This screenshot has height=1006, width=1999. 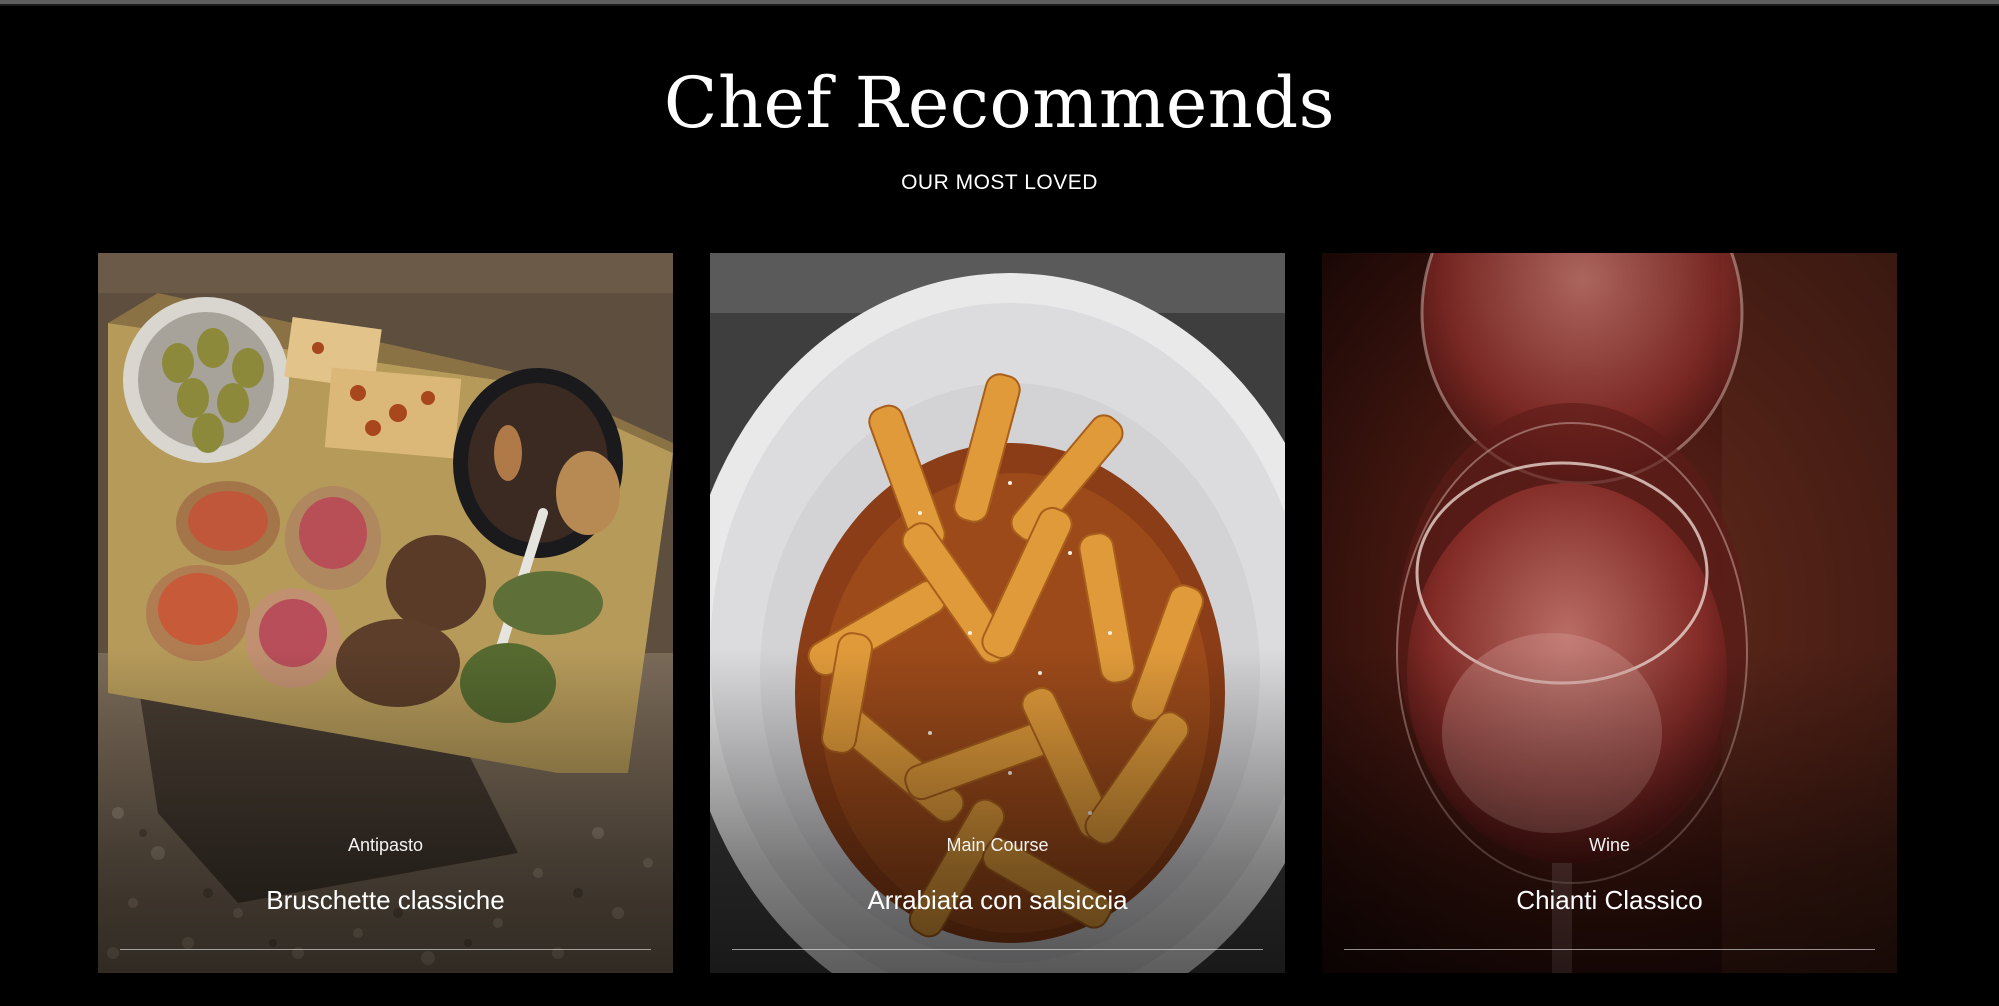 I want to click on card-title: Chianti Classico, so click(x=1609, y=900).